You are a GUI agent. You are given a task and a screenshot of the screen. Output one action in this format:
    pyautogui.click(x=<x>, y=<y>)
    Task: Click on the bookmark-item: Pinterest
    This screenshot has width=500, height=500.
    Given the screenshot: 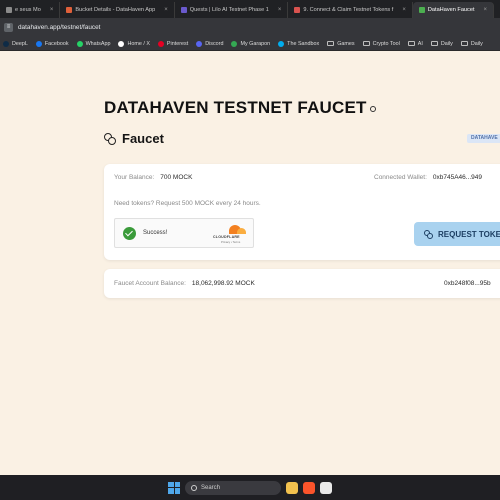 What is the action you would take?
    pyautogui.click(x=172, y=43)
    